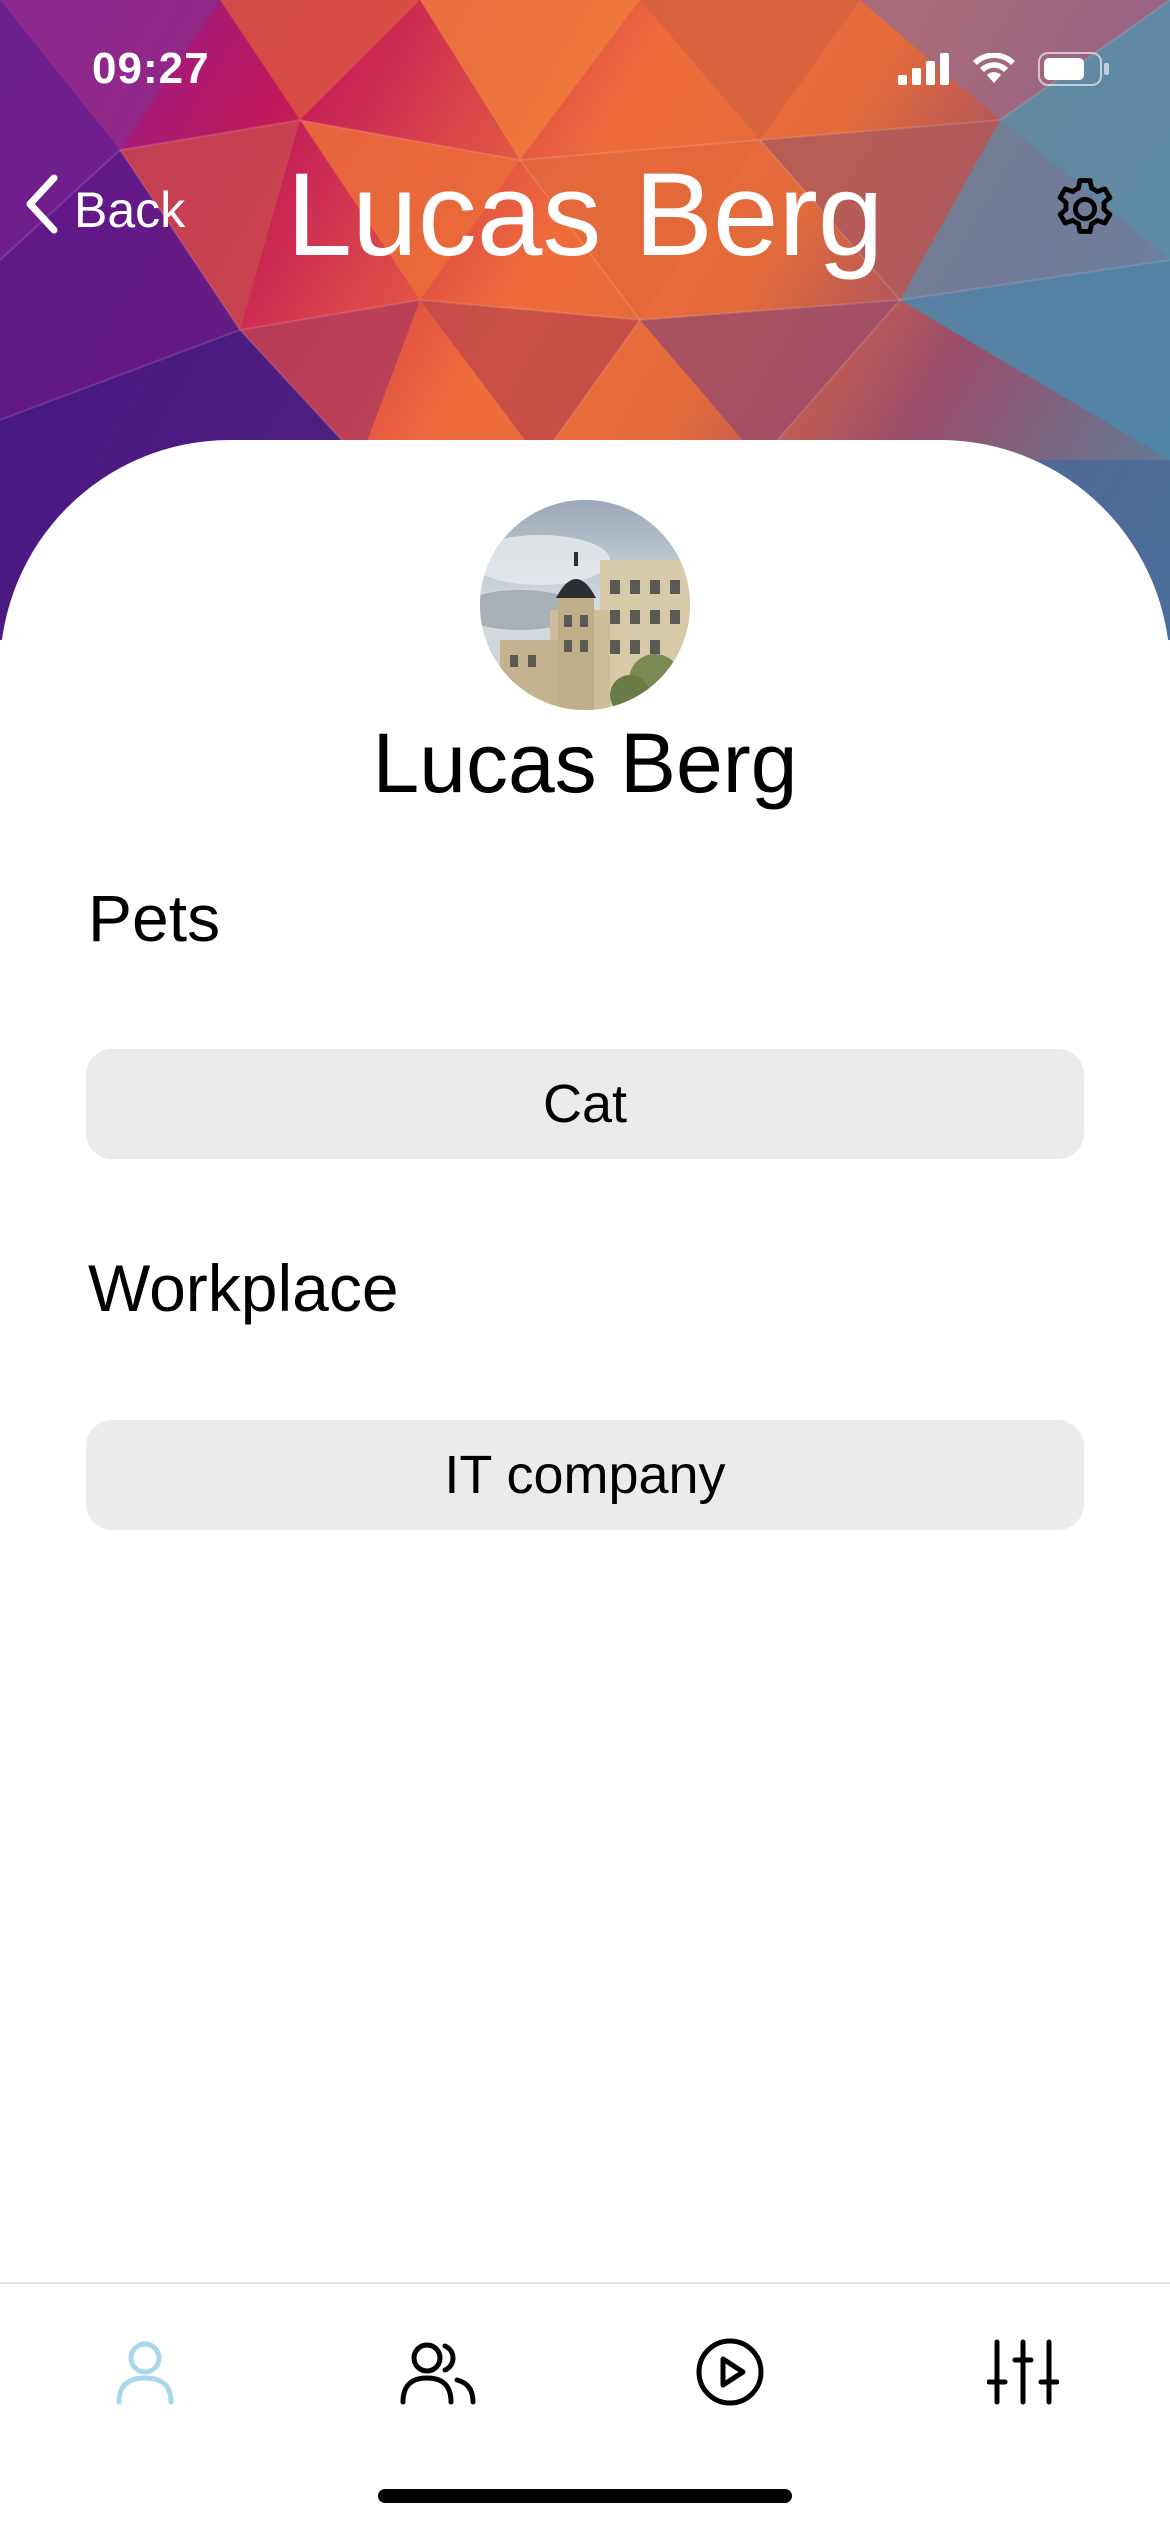 This screenshot has width=1170, height=2532. I want to click on person-icon, so click(145, 2374).